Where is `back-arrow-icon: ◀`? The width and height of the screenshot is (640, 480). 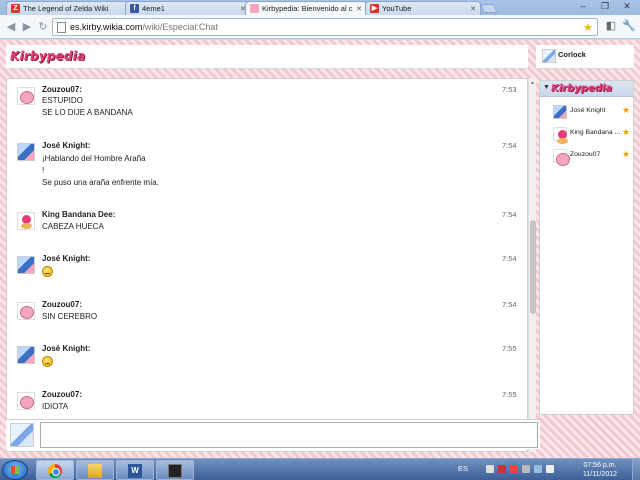
back-arrow-icon: ◀ is located at coordinates (11, 27).